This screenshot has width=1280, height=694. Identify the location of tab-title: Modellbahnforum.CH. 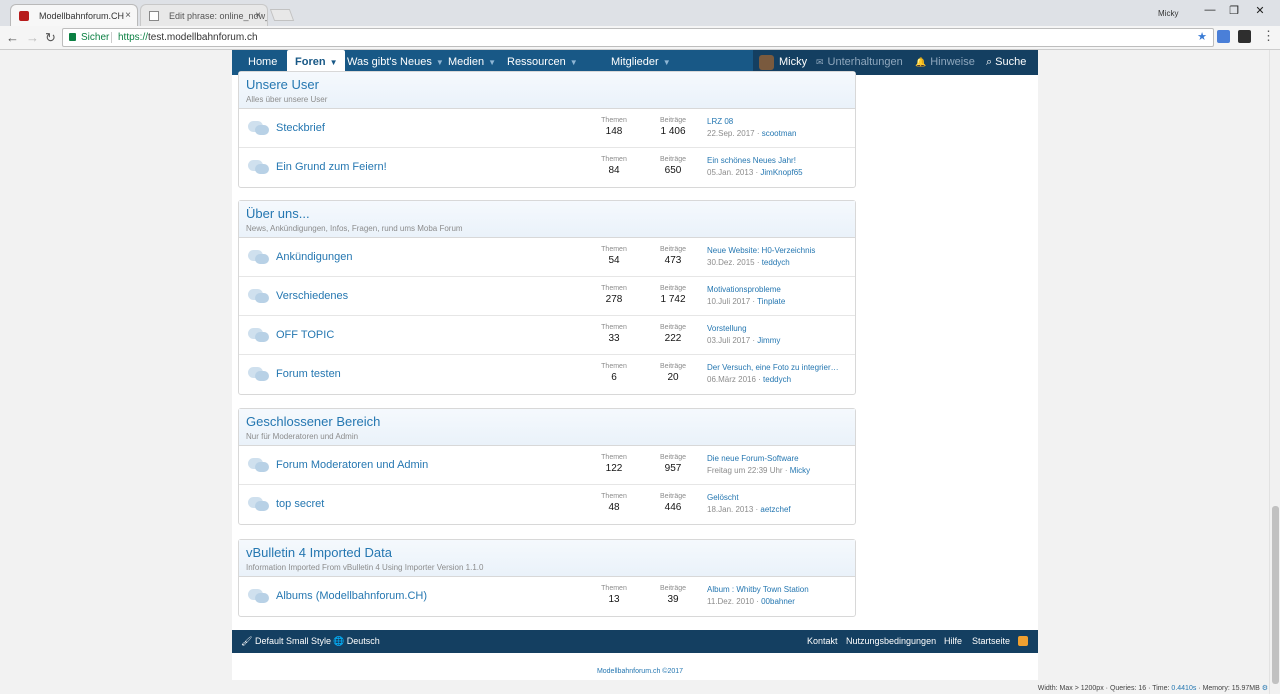
(82, 16).